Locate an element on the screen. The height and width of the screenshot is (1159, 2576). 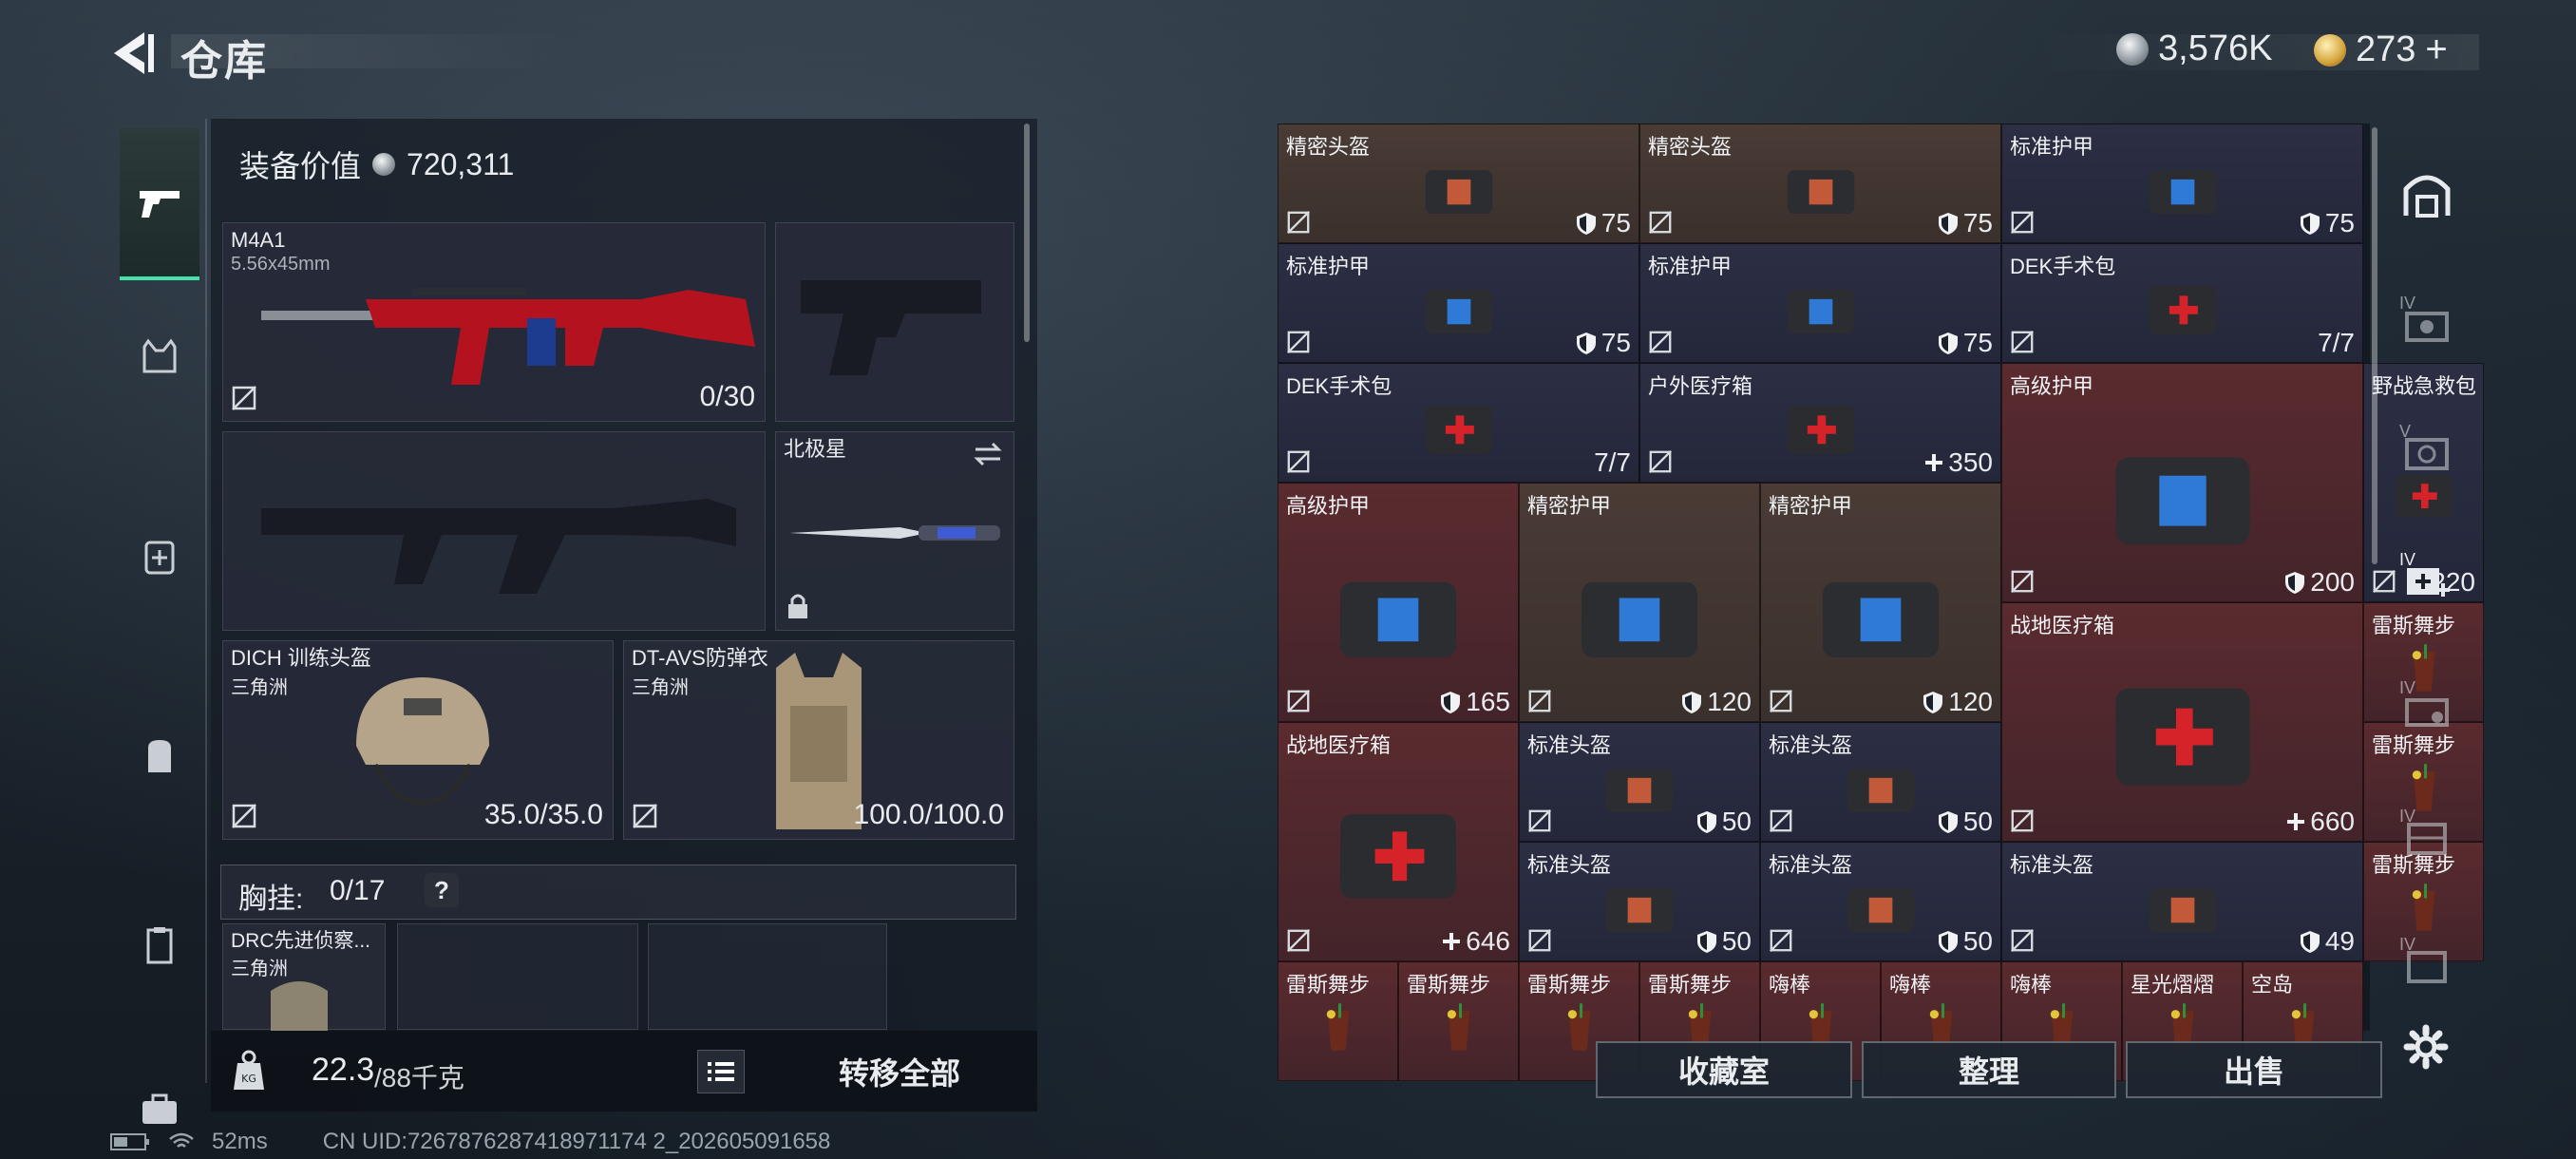
chest-rig-row: 胸挂: 0/17 ? is located at coordinates (618, 892).